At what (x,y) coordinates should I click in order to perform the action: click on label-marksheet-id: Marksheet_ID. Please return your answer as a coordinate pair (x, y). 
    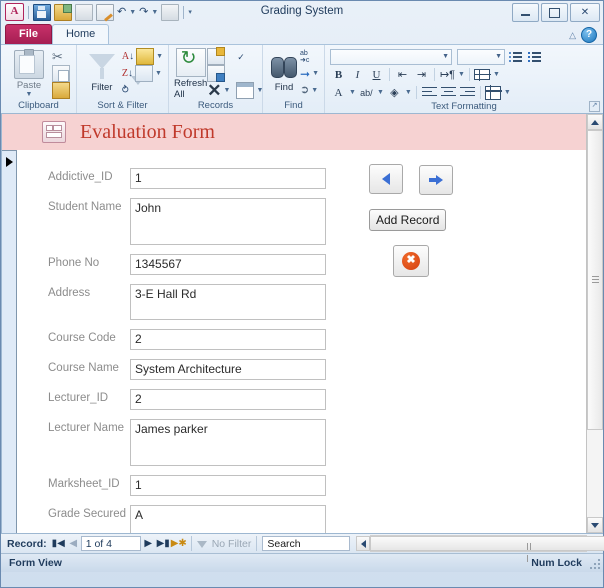
    Looking at the image, I should click on (84, 484).